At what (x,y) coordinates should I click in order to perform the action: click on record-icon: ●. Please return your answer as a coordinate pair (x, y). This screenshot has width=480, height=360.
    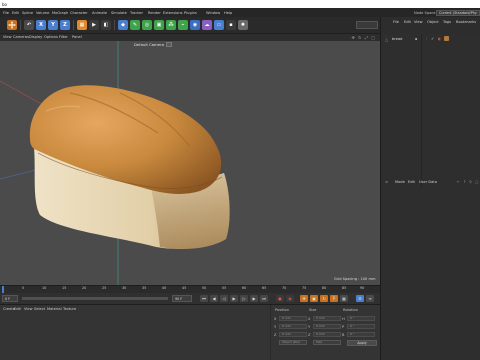
    Looking at the image, I should click on (280, 298).